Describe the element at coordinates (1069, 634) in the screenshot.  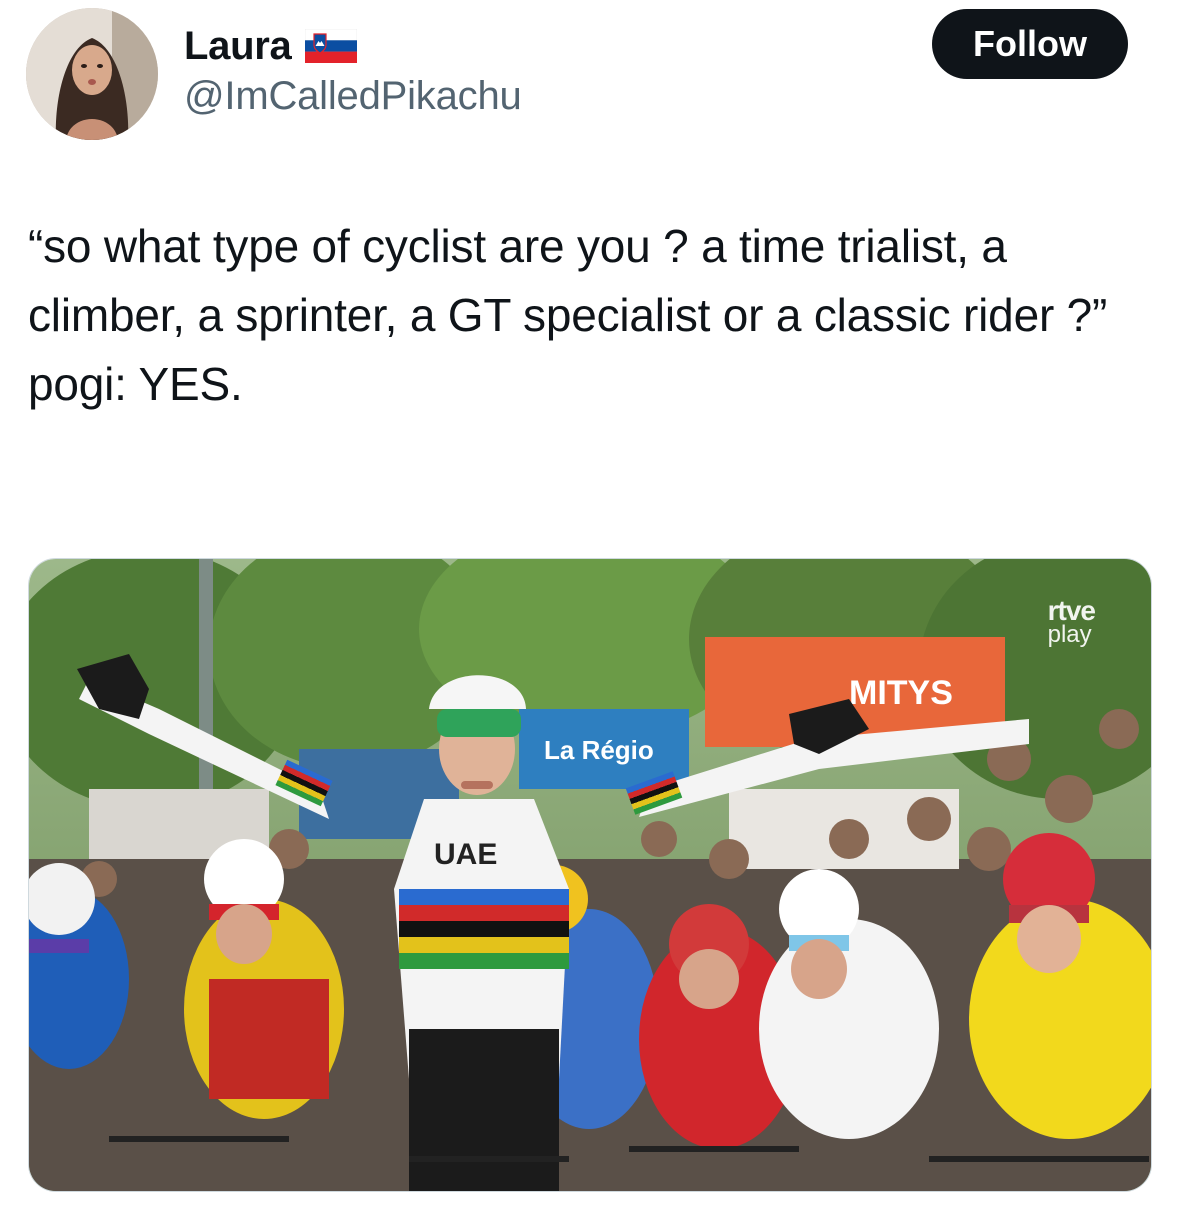
I see `watermark-sub: play` at that location.